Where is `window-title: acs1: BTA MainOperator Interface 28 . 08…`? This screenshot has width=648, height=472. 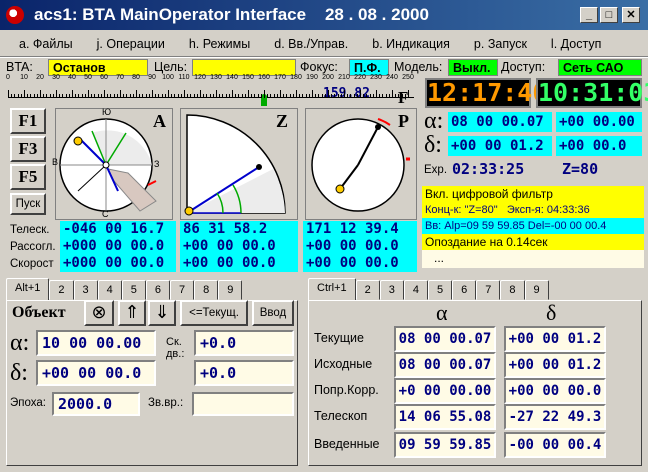 window-title: acs1: BTA MainOperator Interface 28 . 08… is located at coordinates (231, 14).